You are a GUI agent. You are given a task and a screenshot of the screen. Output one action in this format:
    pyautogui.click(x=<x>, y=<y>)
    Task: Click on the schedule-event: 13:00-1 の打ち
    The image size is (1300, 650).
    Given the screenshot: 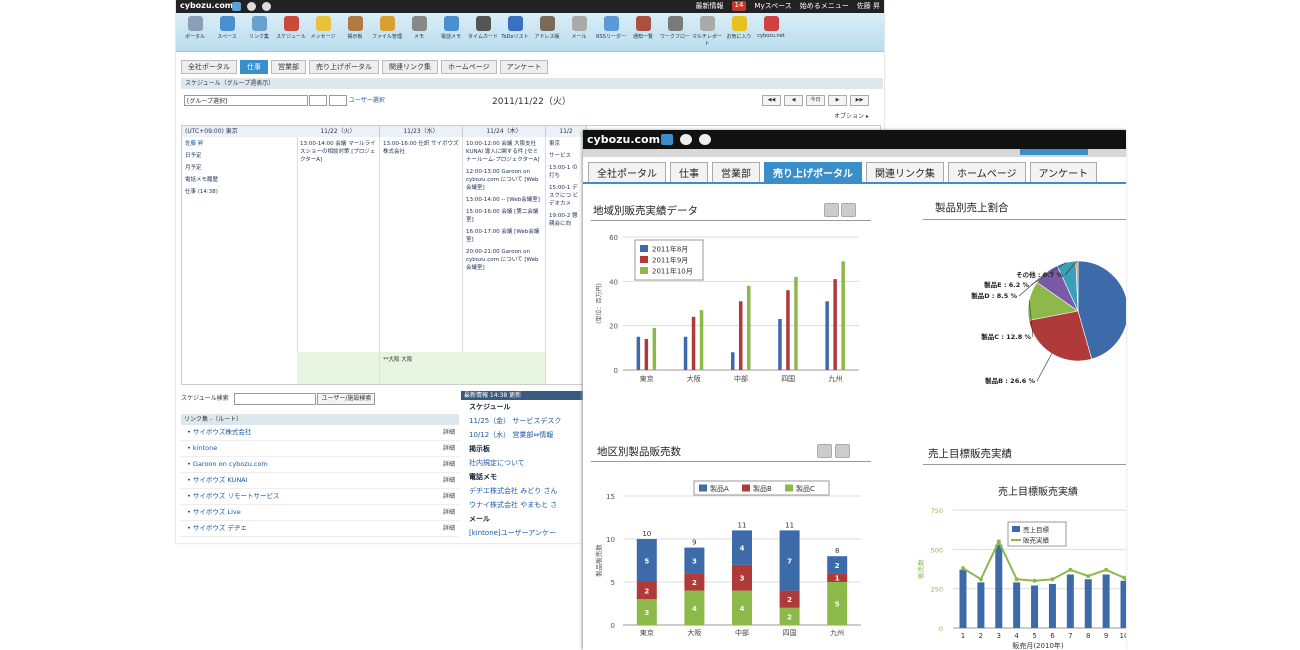 What is the action you would take?
    pyautogui.click(x=566, y=172)
    